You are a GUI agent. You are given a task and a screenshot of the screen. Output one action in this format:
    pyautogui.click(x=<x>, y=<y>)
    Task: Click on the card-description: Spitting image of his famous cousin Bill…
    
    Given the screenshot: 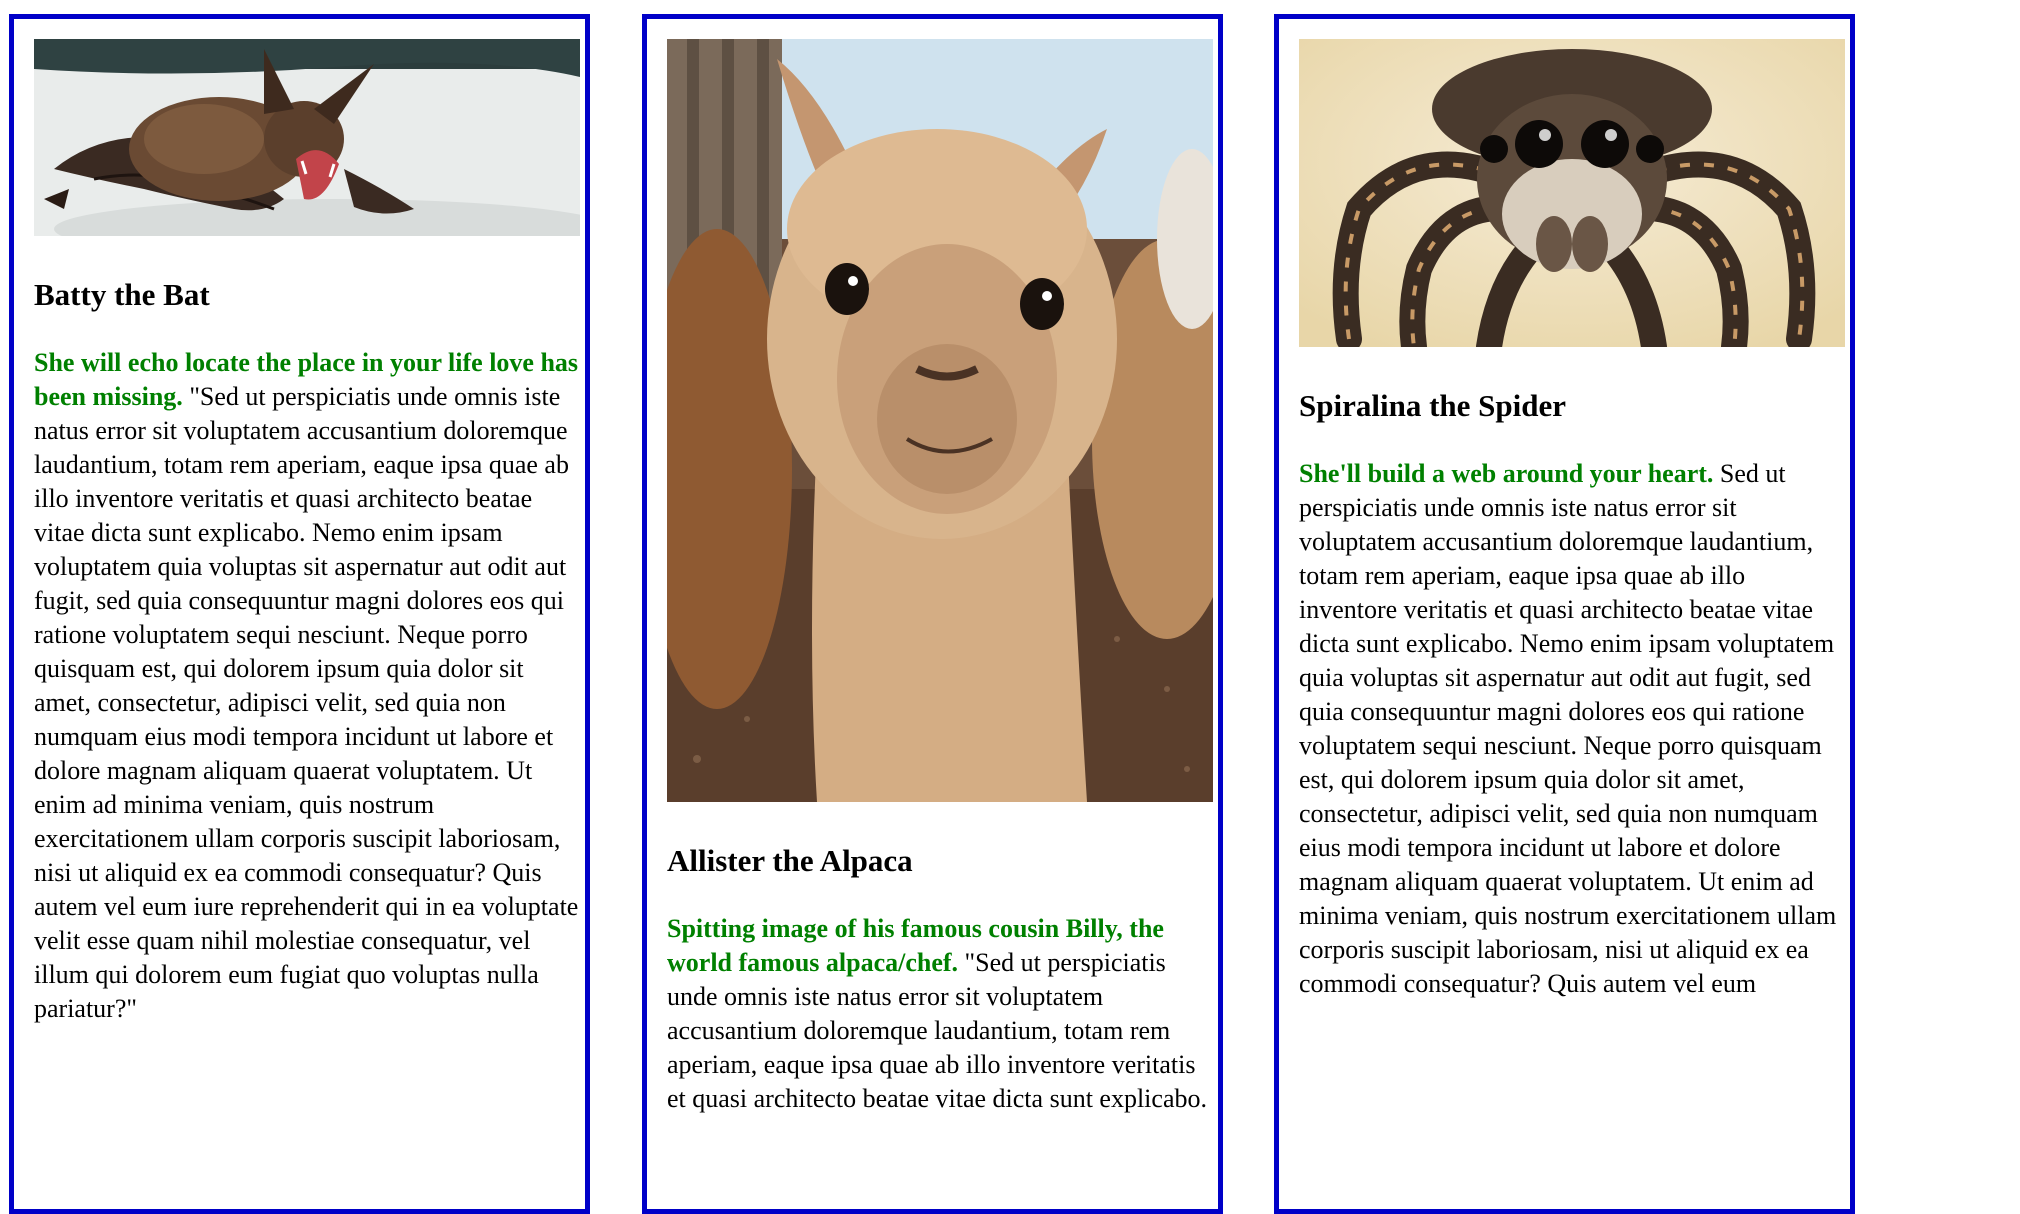 What is the action you would take?
    pyautogui.click(x=940, y=1014)
    